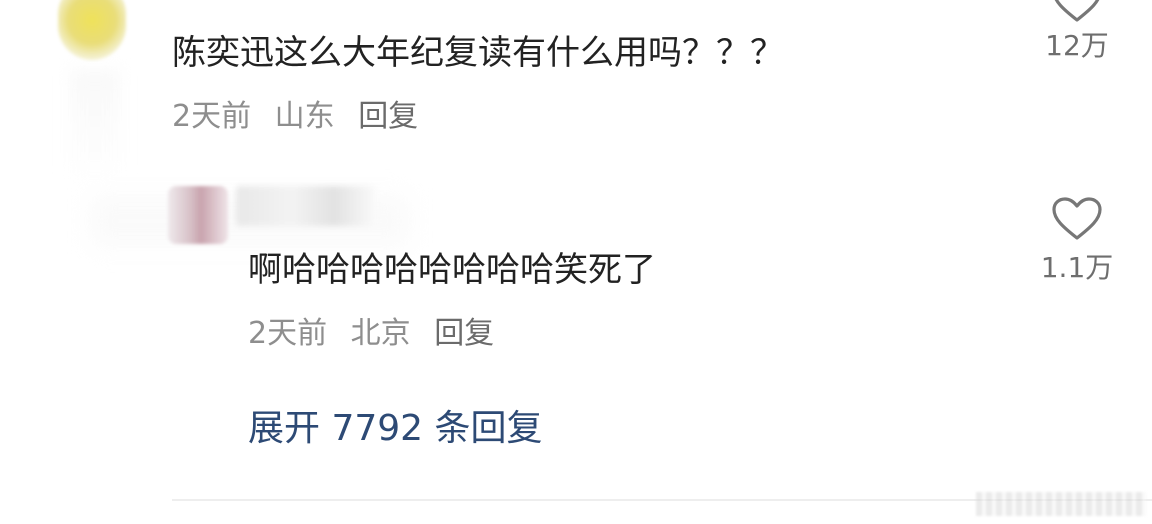  I want to click on comment-time: 2天前, so click(212, 116).